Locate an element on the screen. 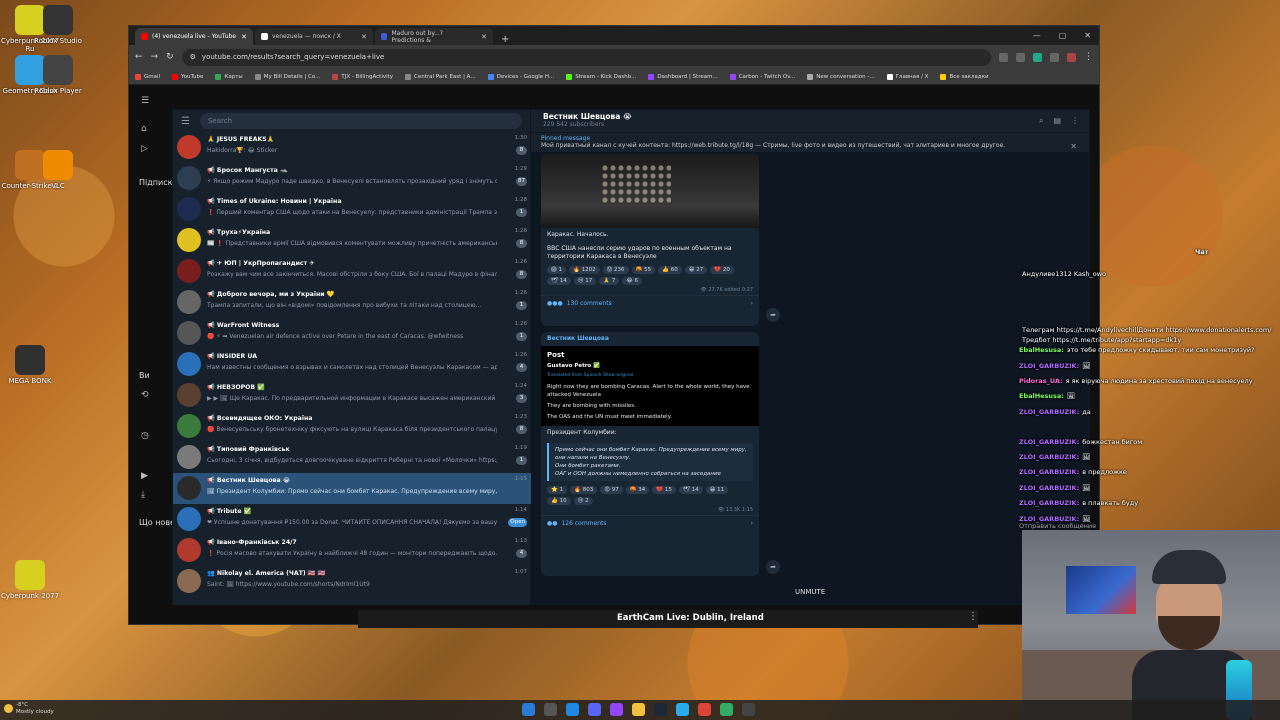 The image size is (1280, 720). desktop-icon-megabonk: MEGA BONK is located at coordinates (30, 365).